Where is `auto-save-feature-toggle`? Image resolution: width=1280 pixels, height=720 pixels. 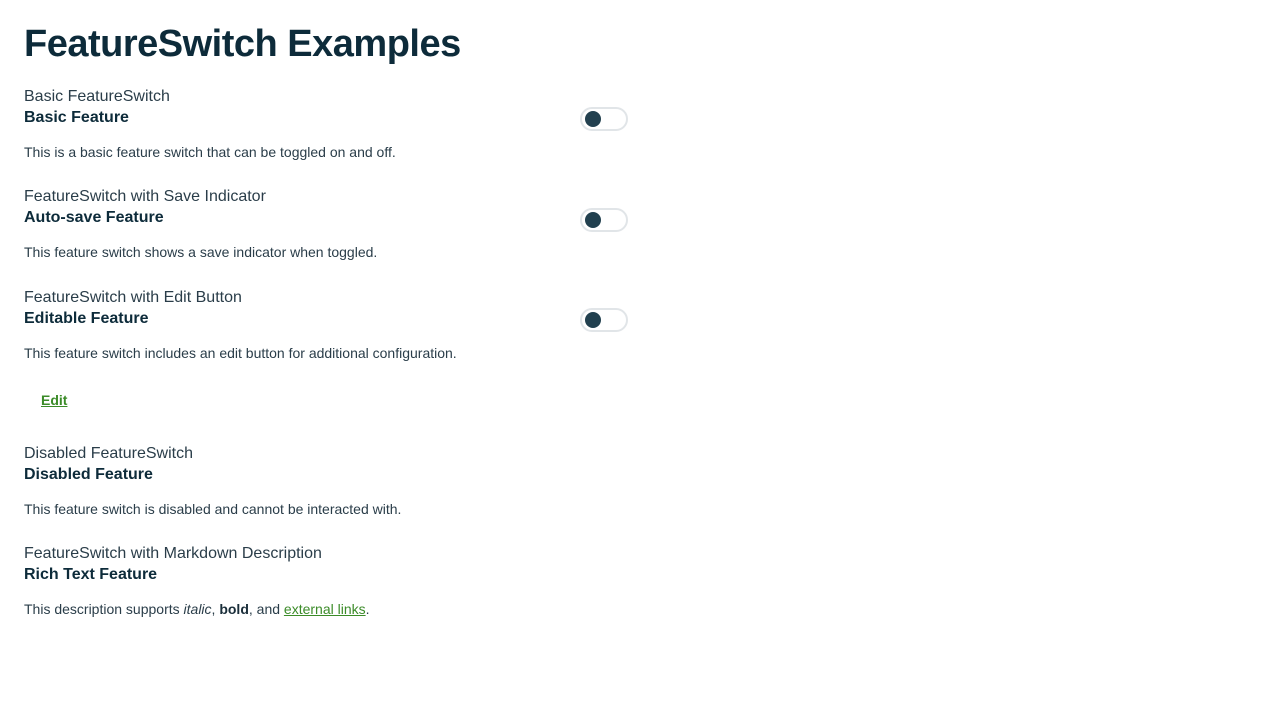
auto-save-feature-toggle is located at coordinates (604, 220).